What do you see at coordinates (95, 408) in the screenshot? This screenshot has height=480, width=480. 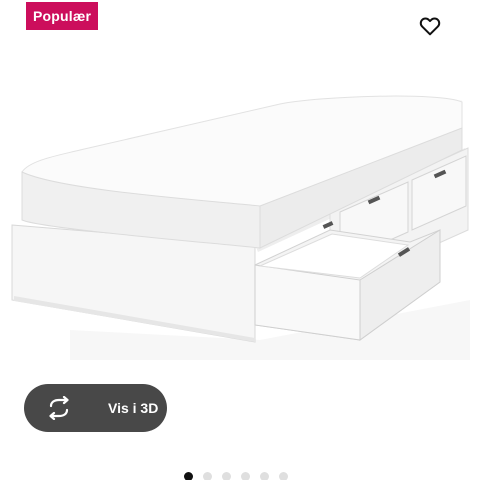 I see `view-3d-button: Vis i 3D` at bounding box center [95, 408].